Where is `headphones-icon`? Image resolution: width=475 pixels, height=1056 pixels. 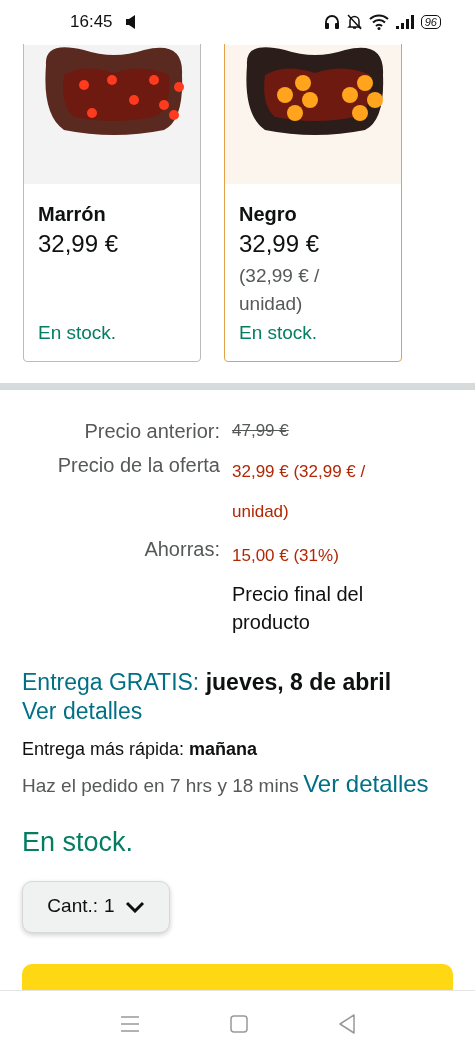 headphones-icon is located at coordinates (331, 22).